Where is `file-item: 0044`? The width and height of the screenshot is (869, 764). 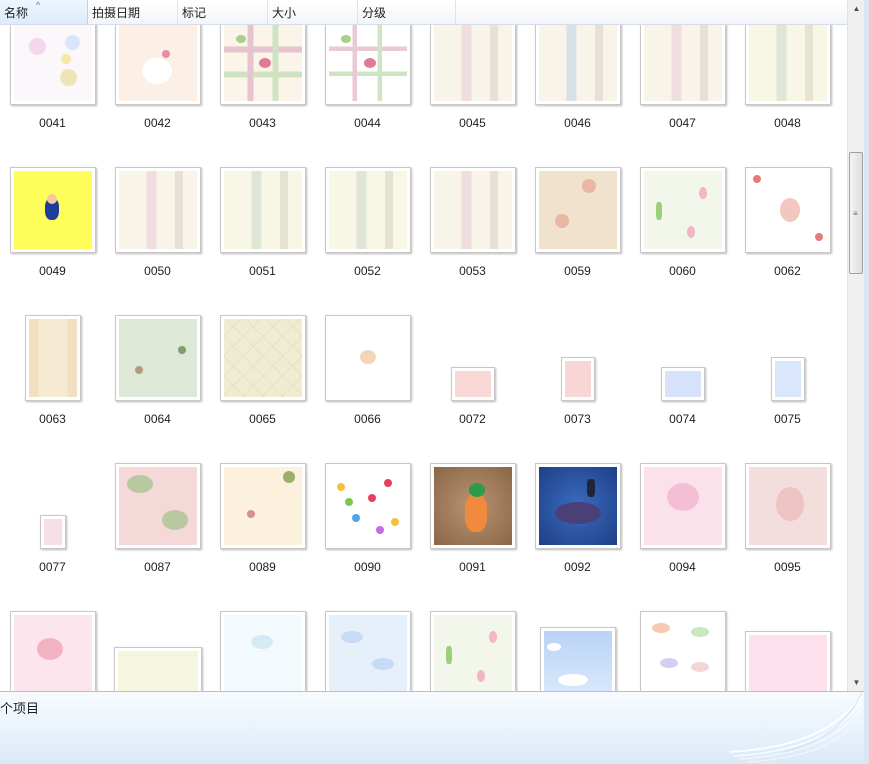 file-item: 0044 is located at coordinates (367, 77).